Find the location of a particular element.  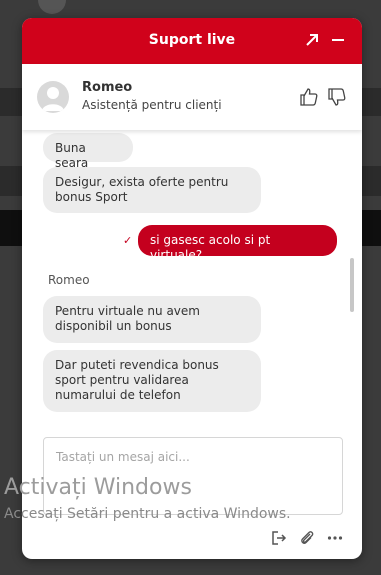

message-input-box is located at coordinates (193, 476).